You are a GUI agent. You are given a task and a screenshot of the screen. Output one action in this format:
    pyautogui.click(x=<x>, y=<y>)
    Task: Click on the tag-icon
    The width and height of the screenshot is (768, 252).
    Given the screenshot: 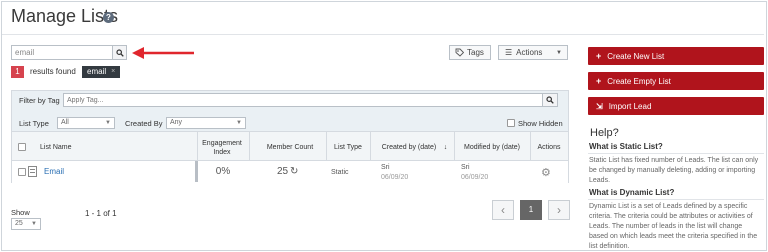 What is the action you would take?
    pyautogui.click(x=459, y=52)
    